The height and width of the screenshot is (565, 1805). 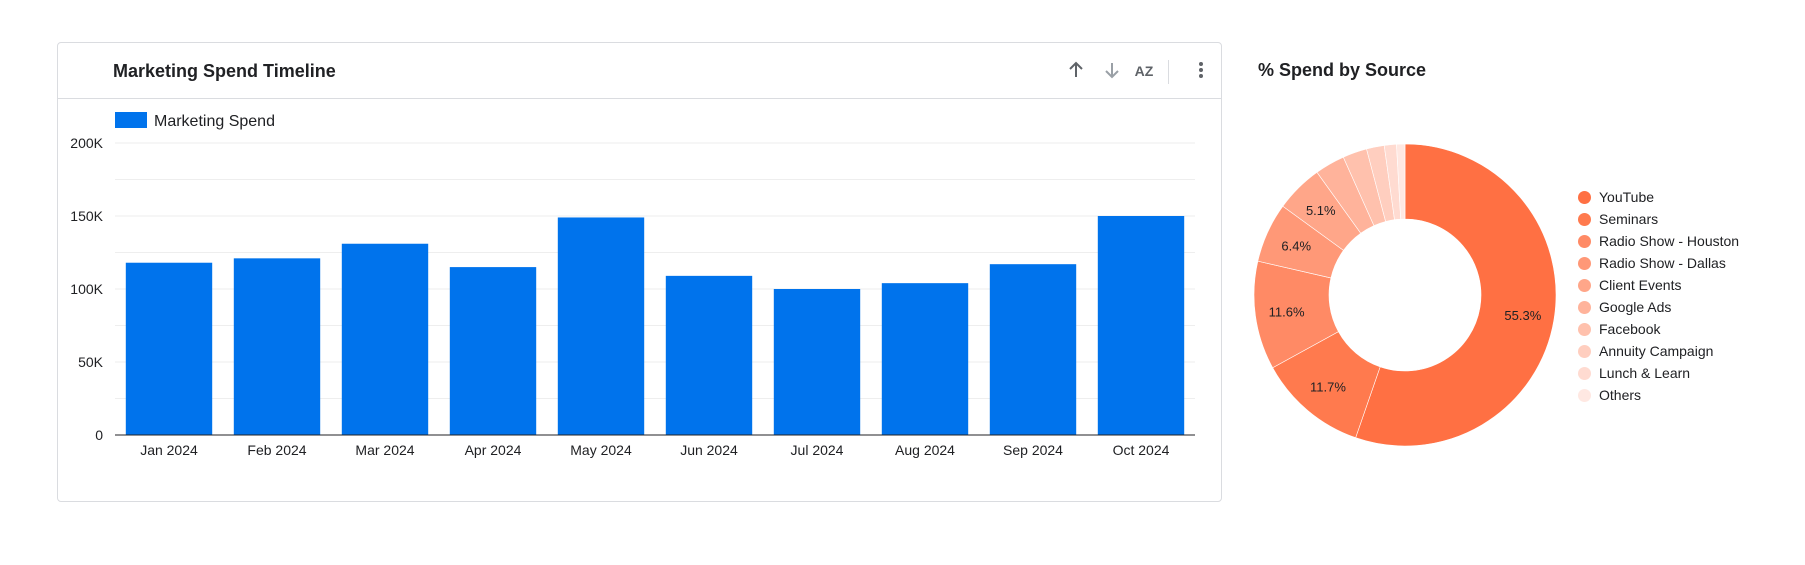 What do you see at coordinates (1669, 241) in the screenshot?
I see `legend-label: Radio Show - Houston` at bounding box center [1669, 241].